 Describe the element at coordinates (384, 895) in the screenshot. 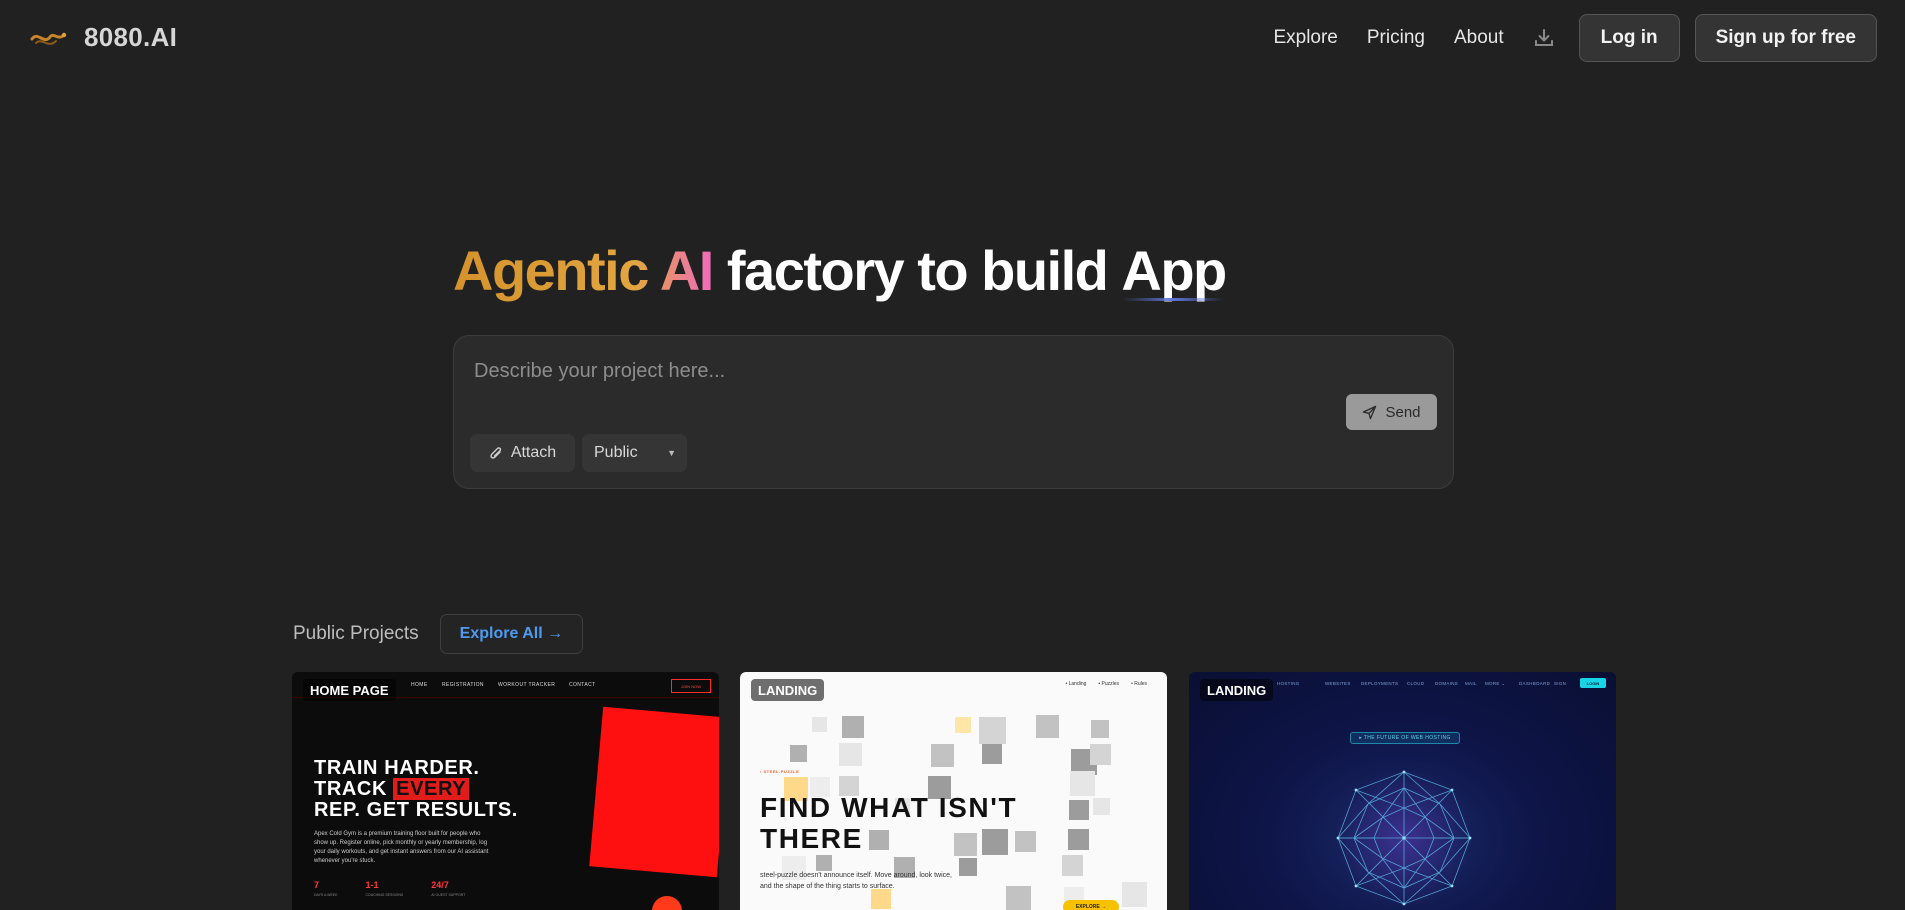

I see `stat-label: COACHING SESSIONS` at that location.